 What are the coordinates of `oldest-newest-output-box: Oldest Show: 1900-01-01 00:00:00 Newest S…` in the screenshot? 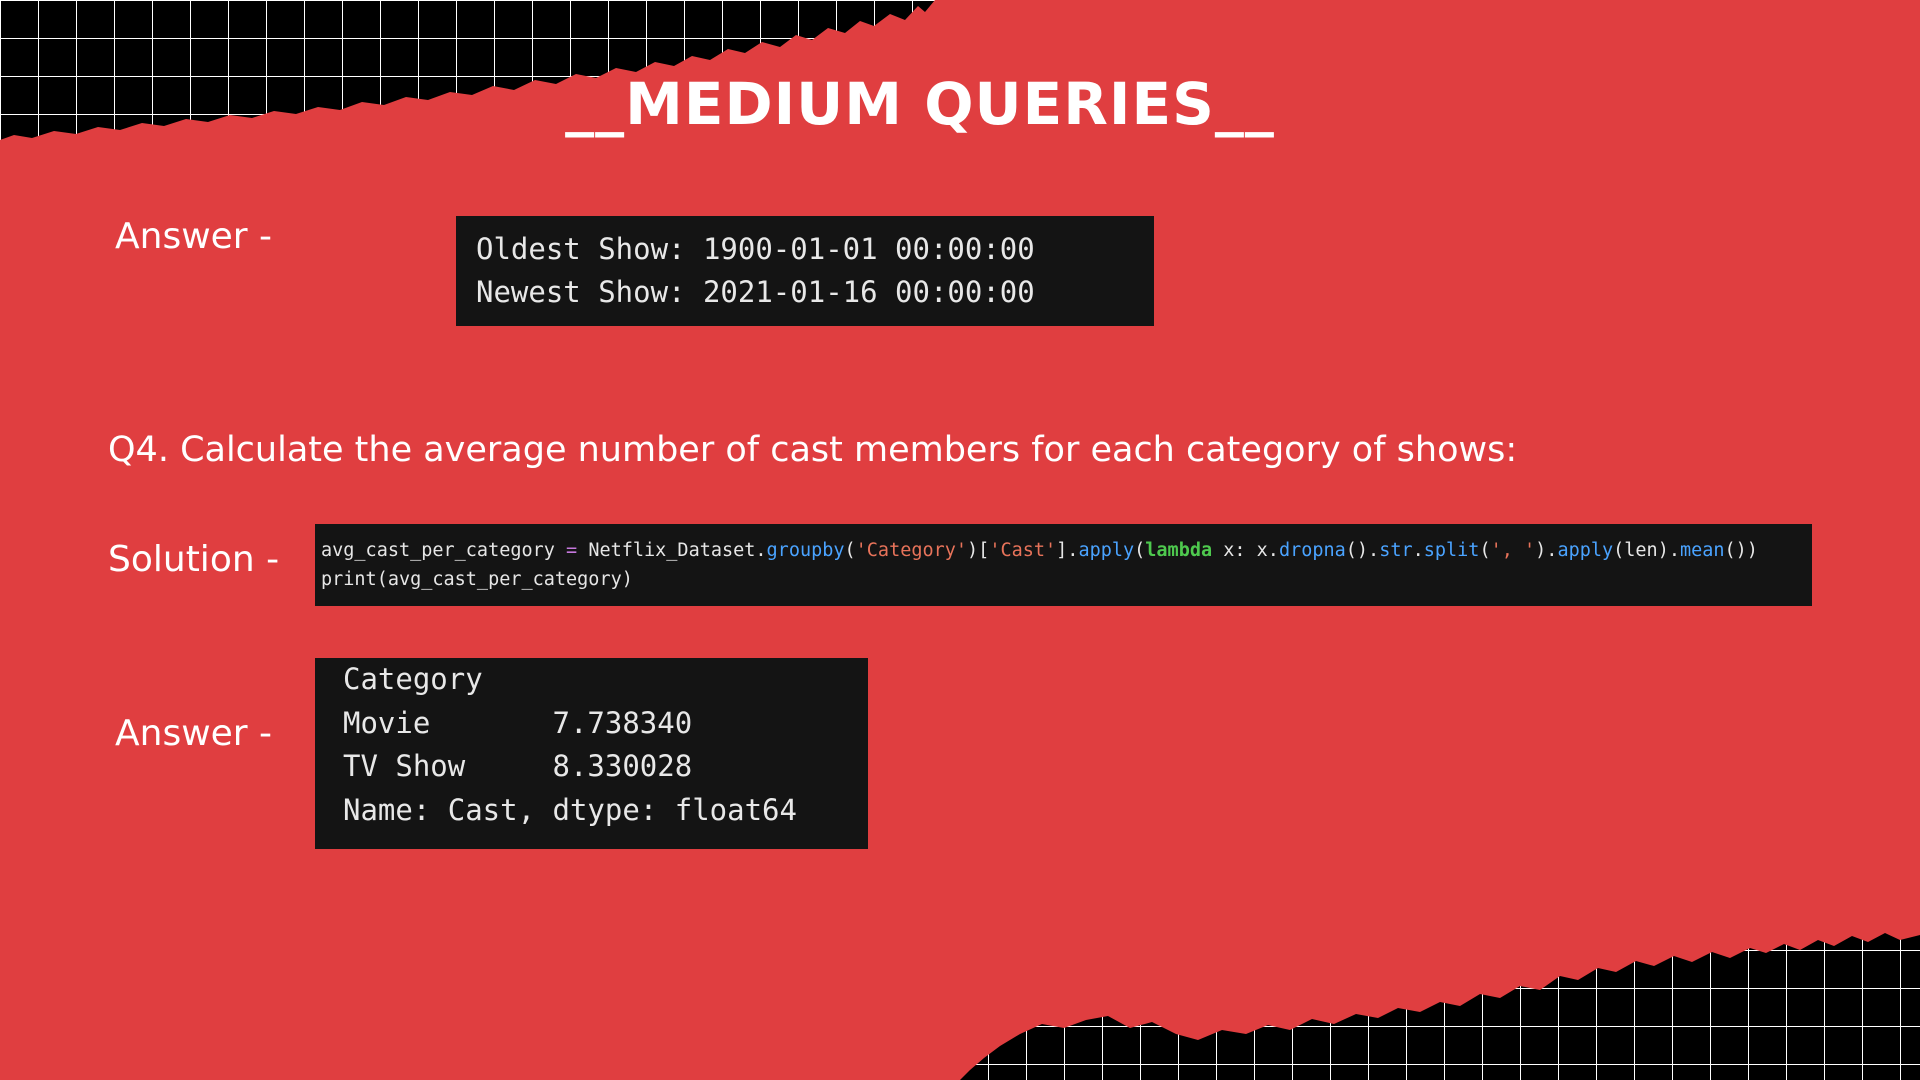 It's located at (805, 271).